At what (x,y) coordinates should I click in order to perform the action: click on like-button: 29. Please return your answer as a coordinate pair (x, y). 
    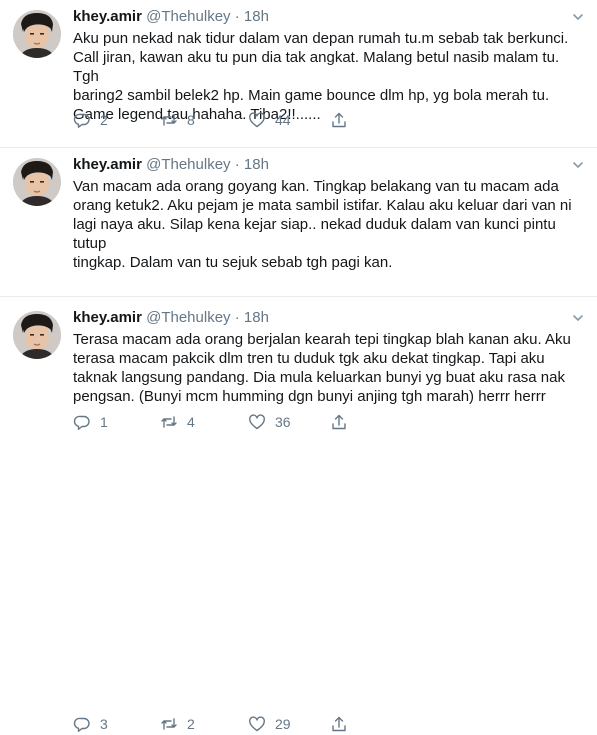
    Looking at the image, I should click on (289, 724).